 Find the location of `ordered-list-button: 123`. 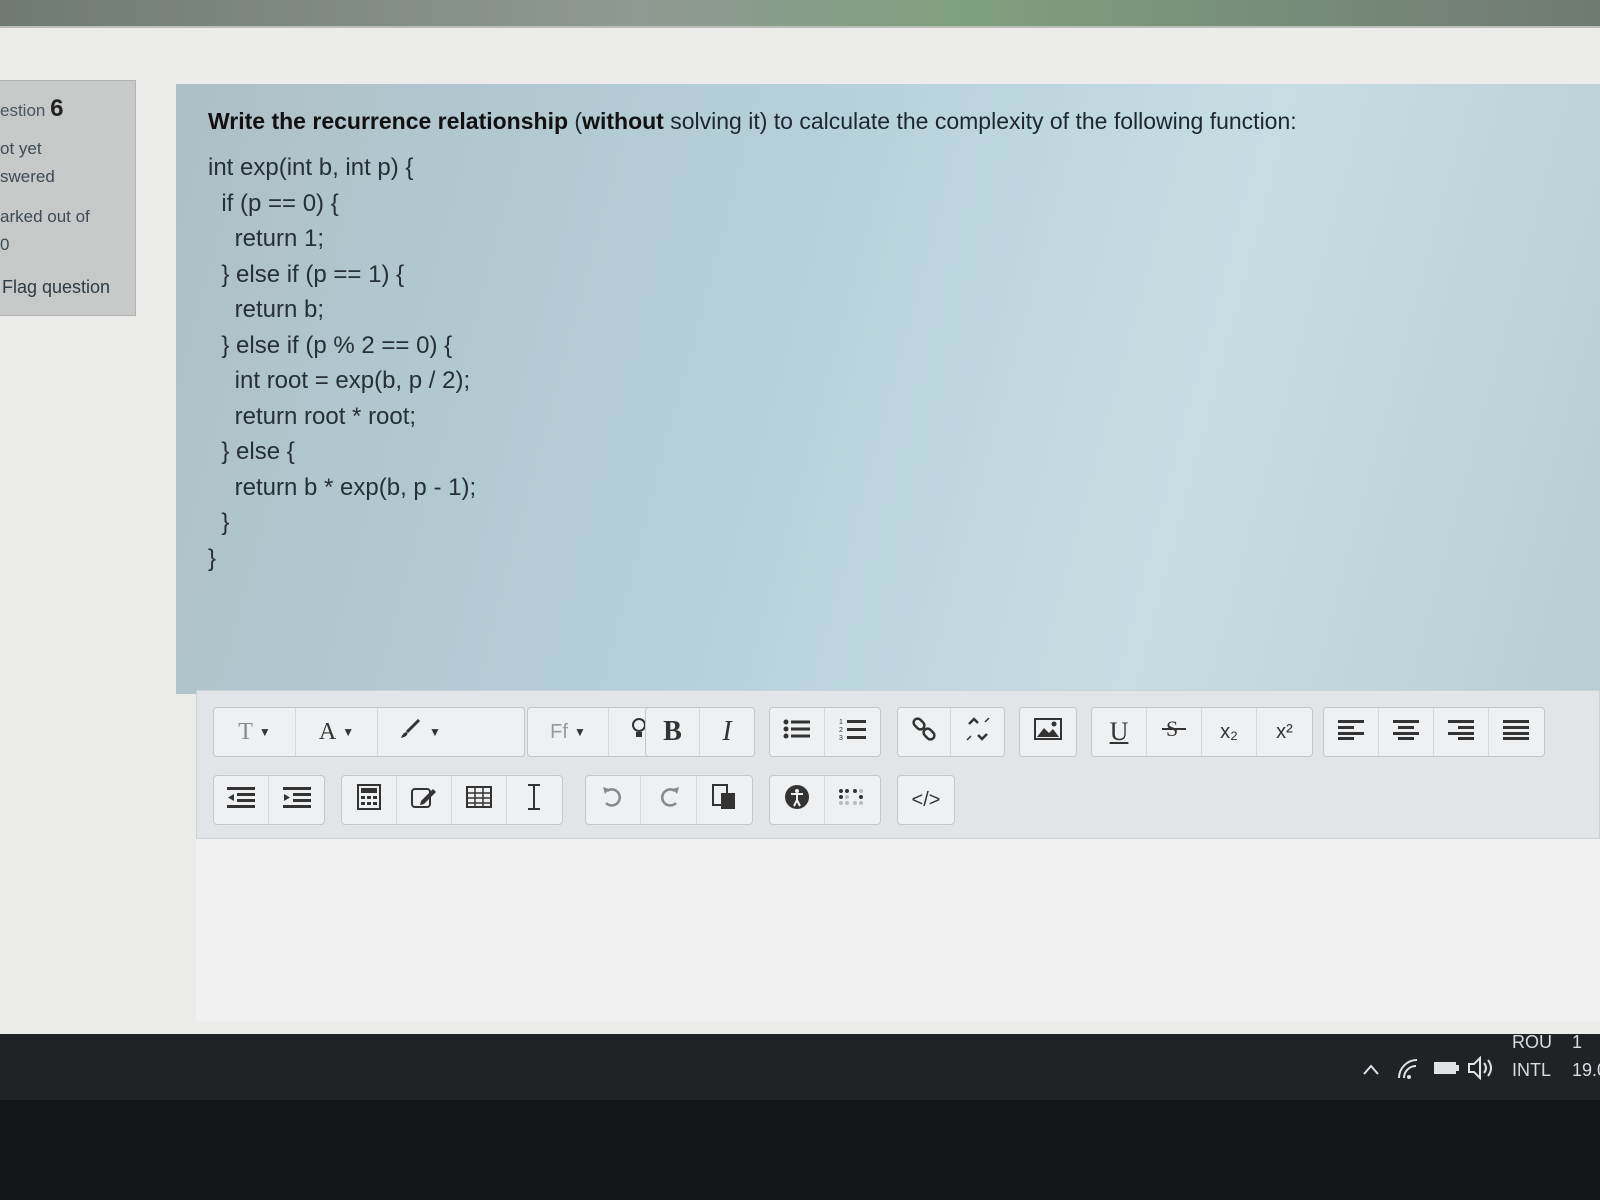

ordered-list-button: 123 is located at coordinates (852, 732).